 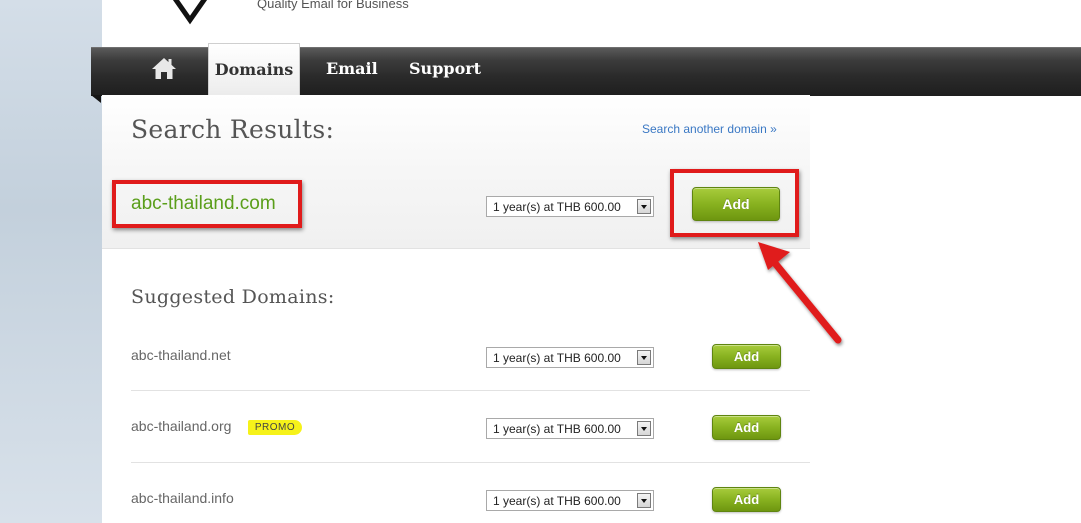 I want to click on period-select-main: 1 year(s) at THB 600.00, so click(x=570, y=206).